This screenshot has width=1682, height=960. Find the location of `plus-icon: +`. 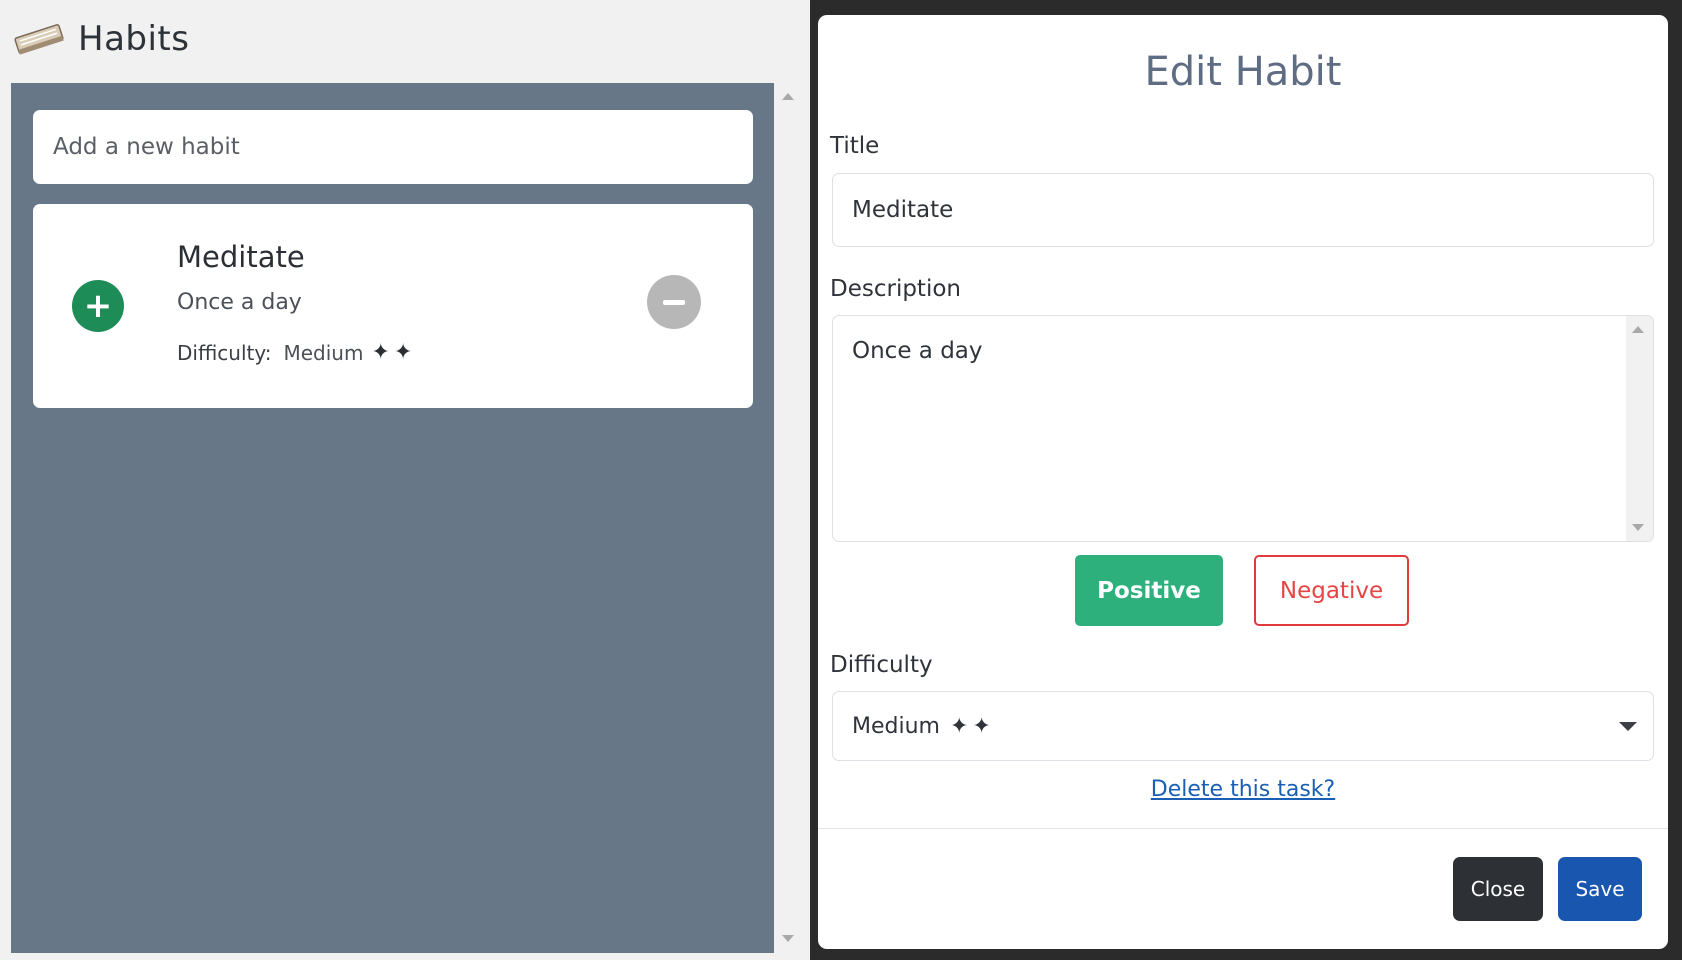

plus-icon: + is located at coordinates (98, 306).